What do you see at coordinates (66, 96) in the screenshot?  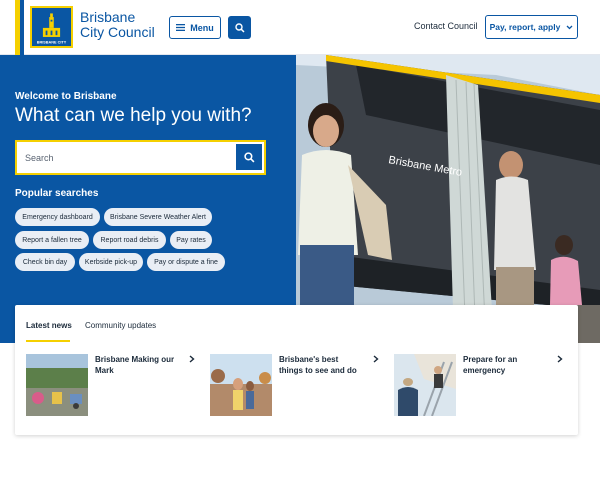 I see `welcome-text: Welcome to Brisbane` at bounding box center [66, 96].